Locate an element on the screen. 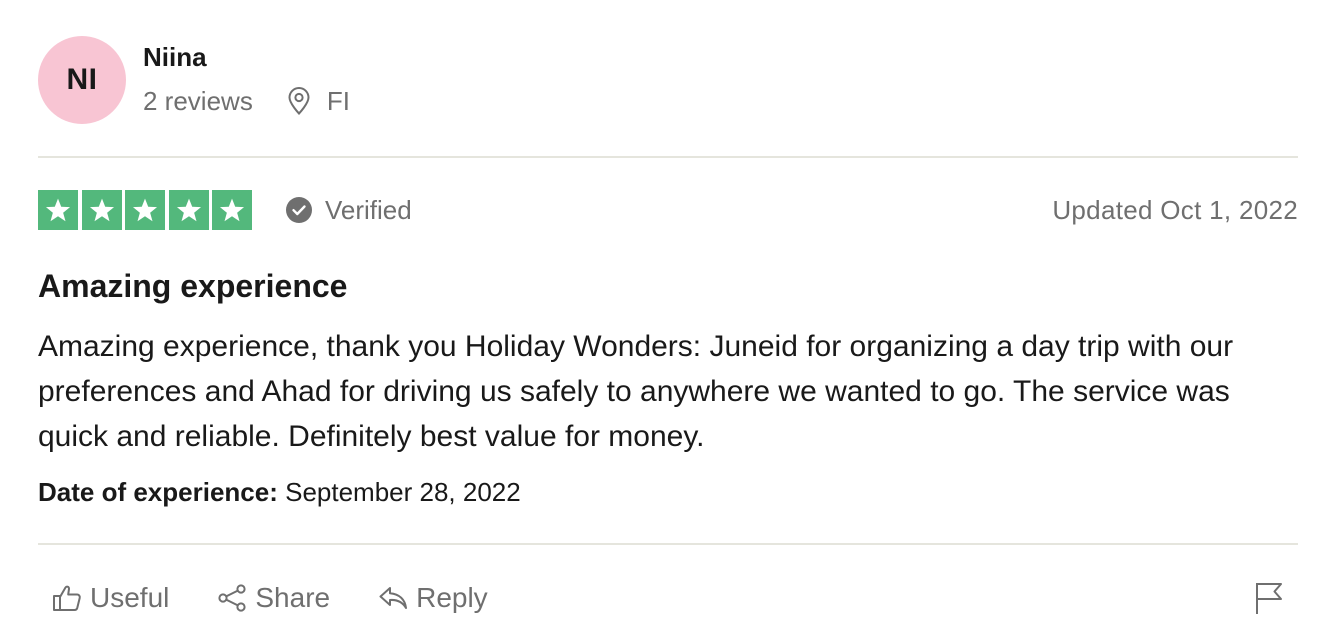 The width and height of the screenshot is (1336, 638). location-pin-icon is located at coordinates (300, 101).